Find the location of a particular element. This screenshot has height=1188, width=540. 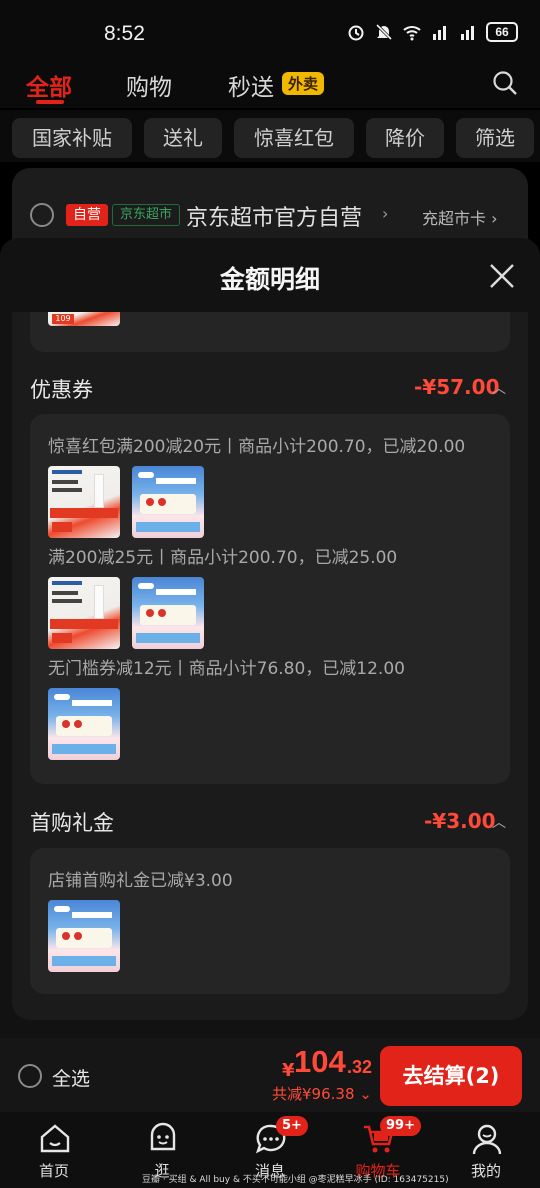

tab-all: 全部 is located at coordinates (49, 85).